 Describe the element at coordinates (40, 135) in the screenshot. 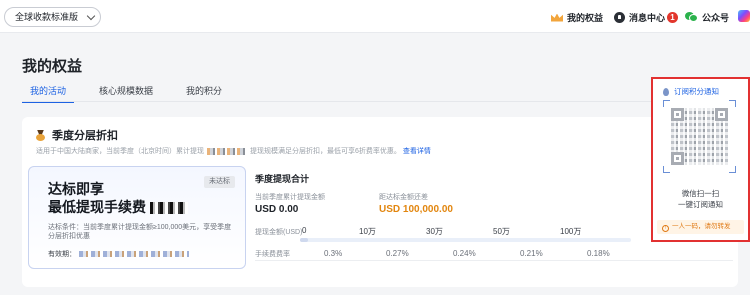

I see `medal-icon` at that location.